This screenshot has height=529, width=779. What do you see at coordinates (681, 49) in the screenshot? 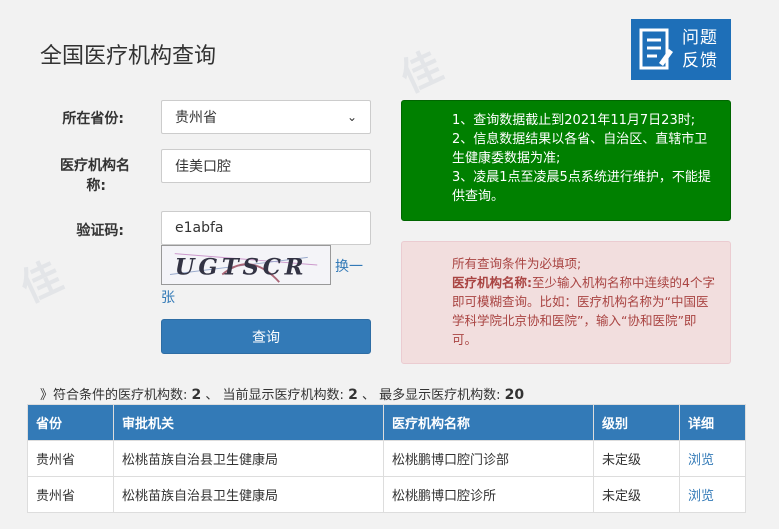
I see `feedback-button: 问题 反馈` at bounding box center [681, 49].